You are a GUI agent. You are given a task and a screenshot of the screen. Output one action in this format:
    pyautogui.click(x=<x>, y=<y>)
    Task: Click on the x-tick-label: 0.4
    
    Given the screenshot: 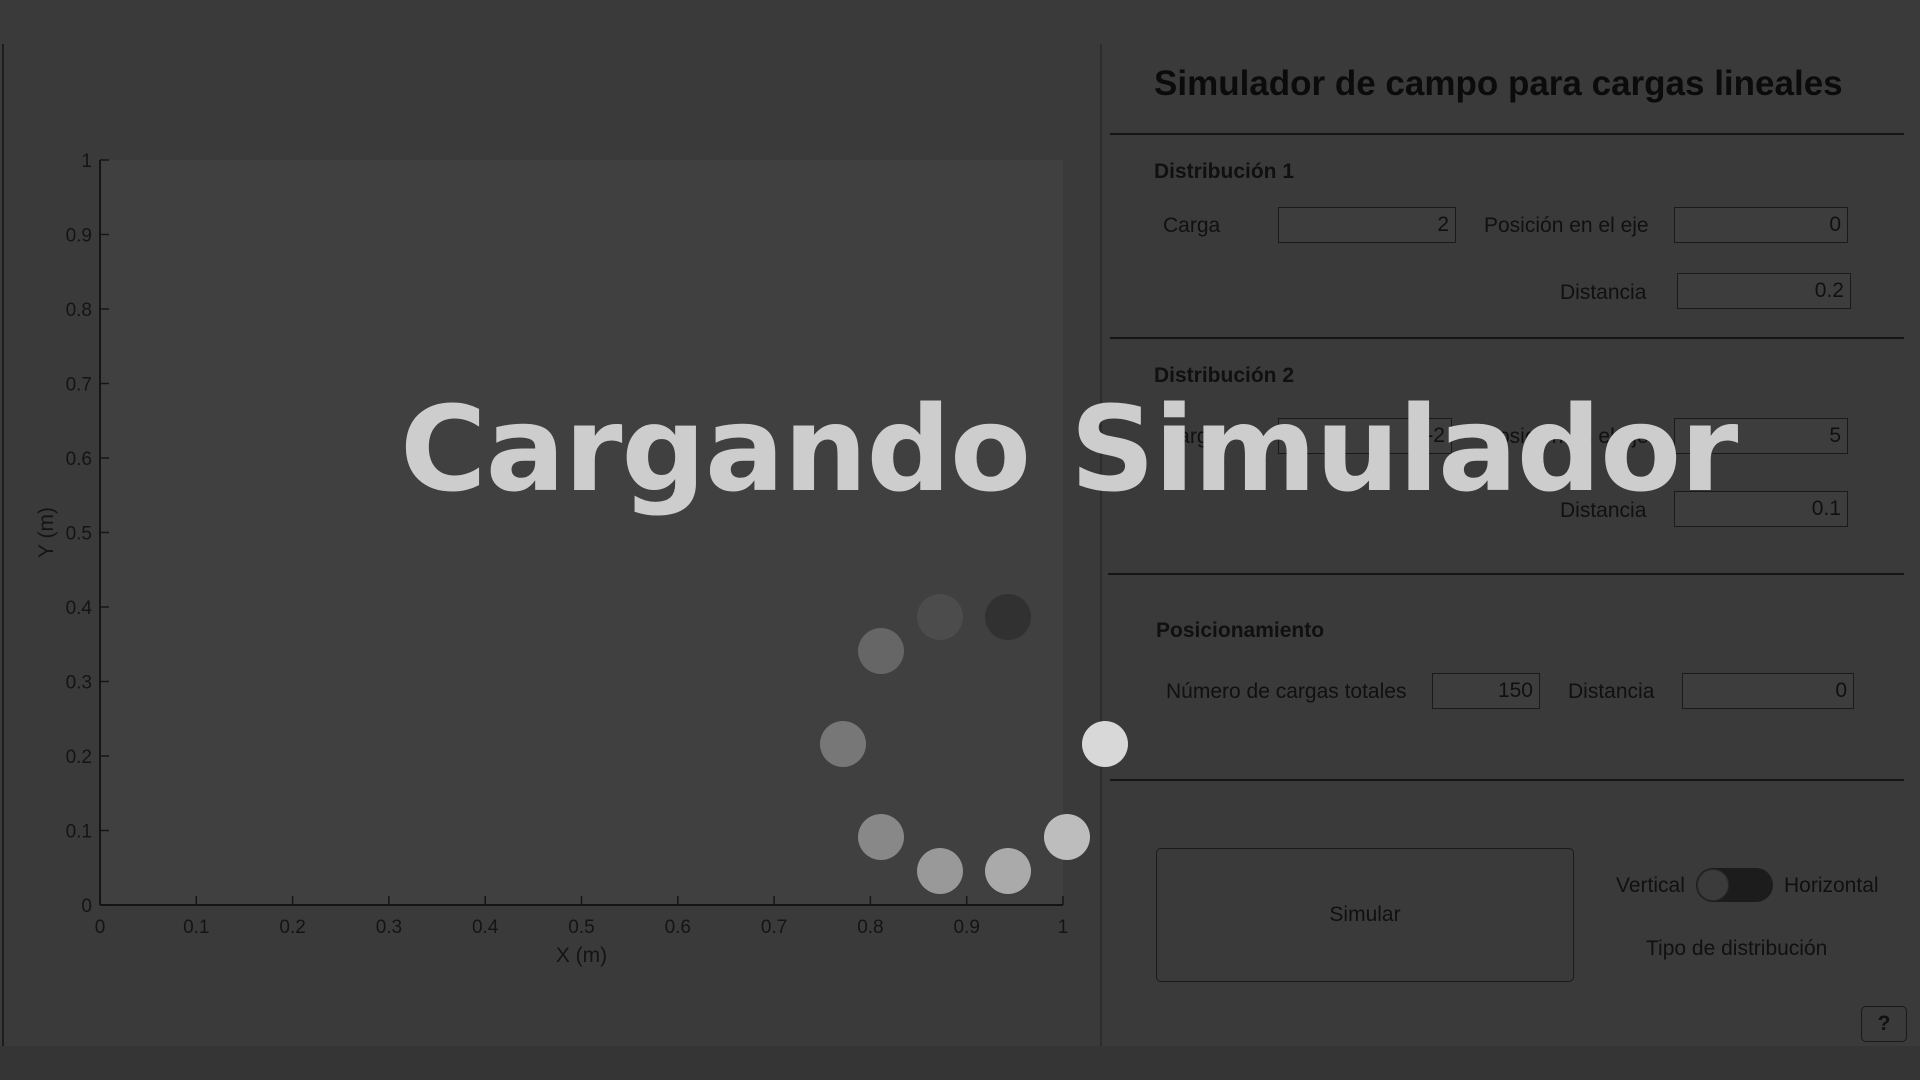 What is the action you would take?
    pyautogui.click(x=485, y=927)
    